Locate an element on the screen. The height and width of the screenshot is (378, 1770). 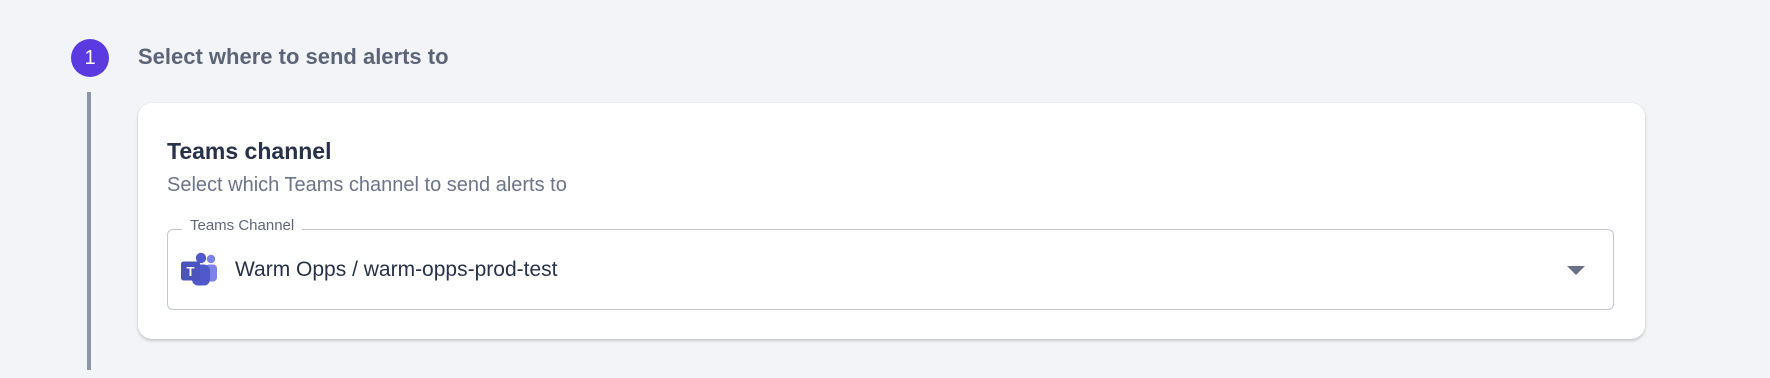
teams-channel-label: Teams Channel is located at coordinates (242, 225).